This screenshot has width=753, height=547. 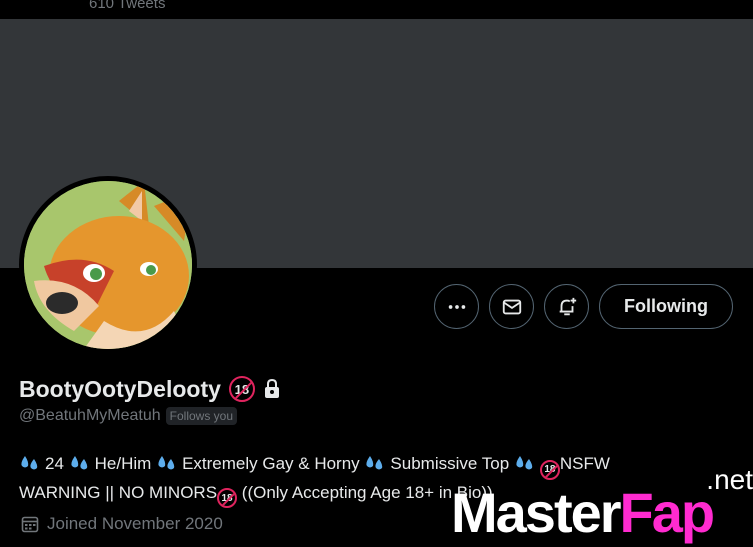 I want to click on calendar-icon, so click(x=30, y=524).